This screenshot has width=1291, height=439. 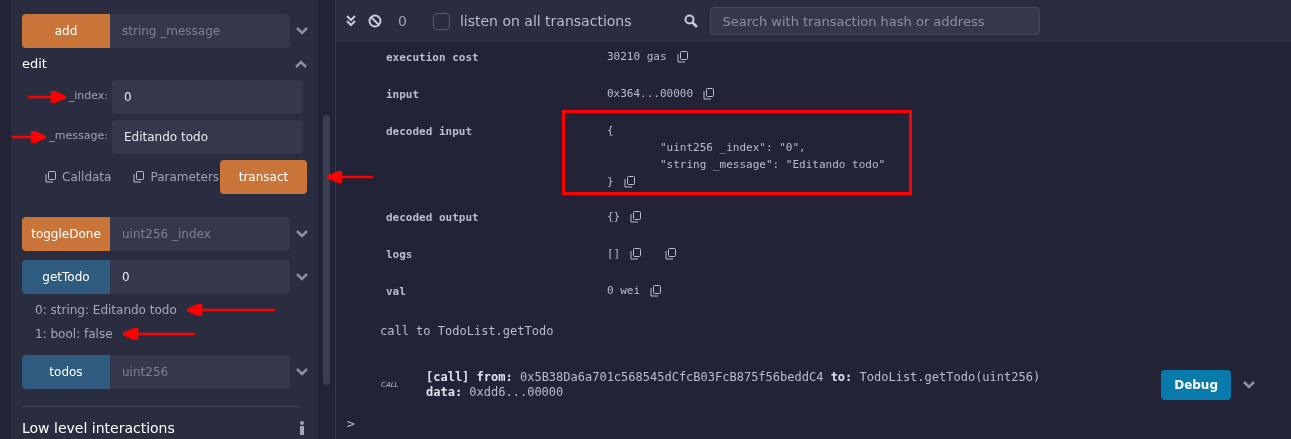 What do you see at coordinates (98, 428) in the screenshot?
I see `section-title: Low level interactions` at bounding box center [98, 428].